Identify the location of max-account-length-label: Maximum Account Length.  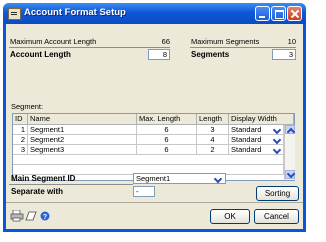
(53, 41).